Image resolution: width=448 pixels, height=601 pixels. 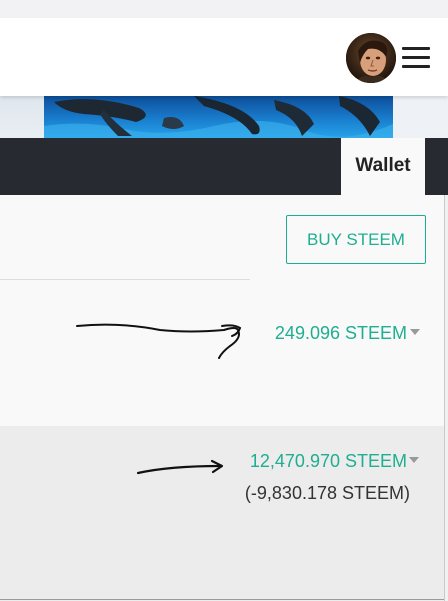 I want to click on hamburger-menu-icon, so click(x=417, y=58).